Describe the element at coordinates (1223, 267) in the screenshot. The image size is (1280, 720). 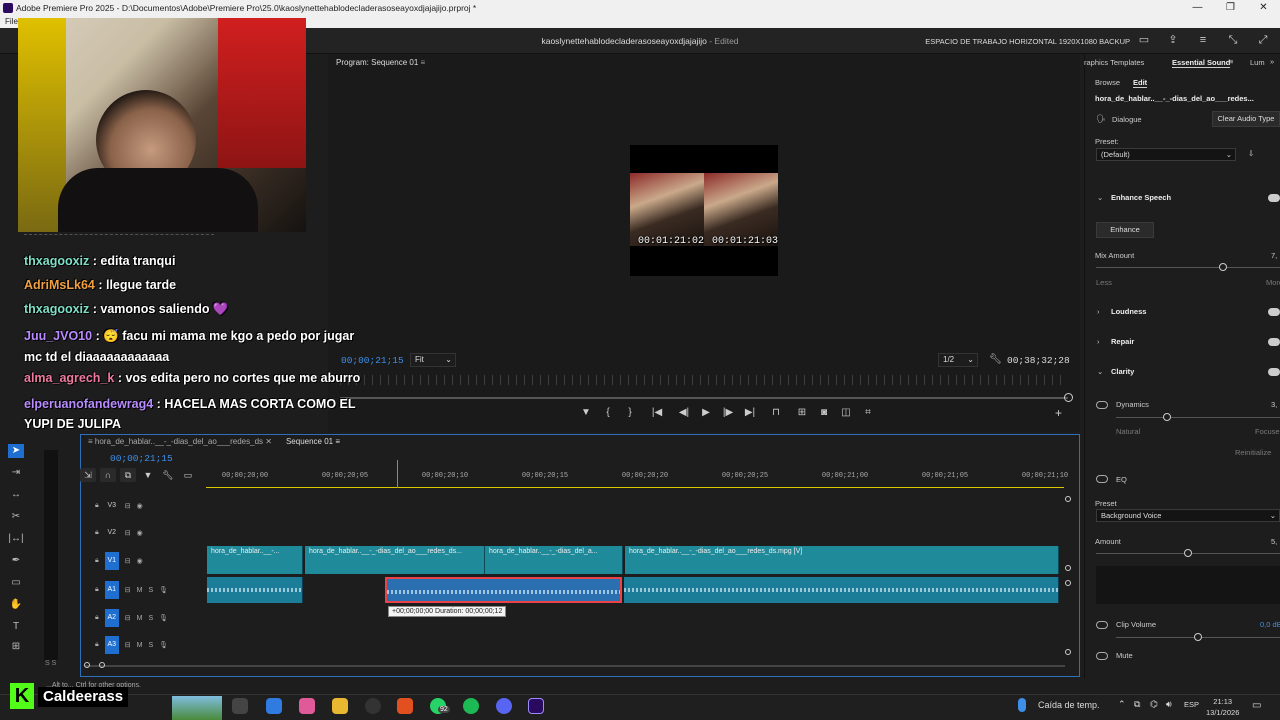
I see `mix-amount-knob` at that location.